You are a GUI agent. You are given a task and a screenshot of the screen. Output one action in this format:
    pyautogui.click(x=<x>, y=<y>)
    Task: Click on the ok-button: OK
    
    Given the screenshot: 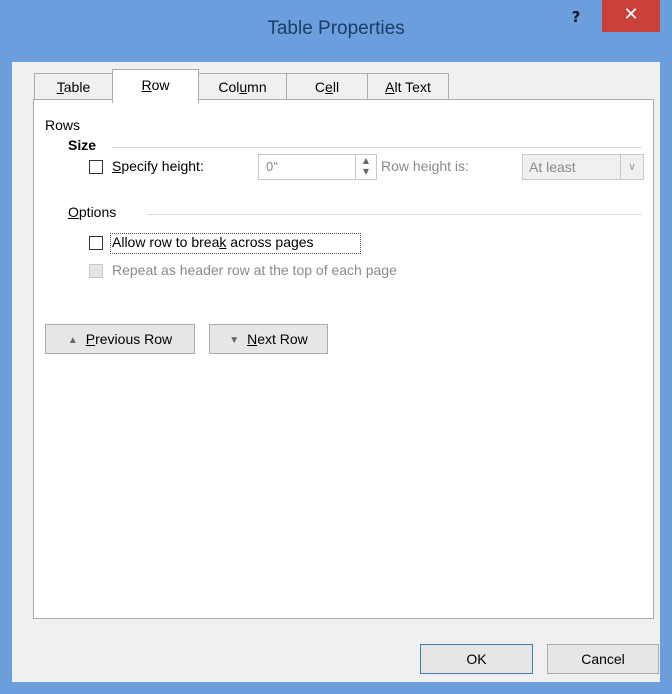 What is the action you would take?
    pyautogui.click(x=476, y=659)
    